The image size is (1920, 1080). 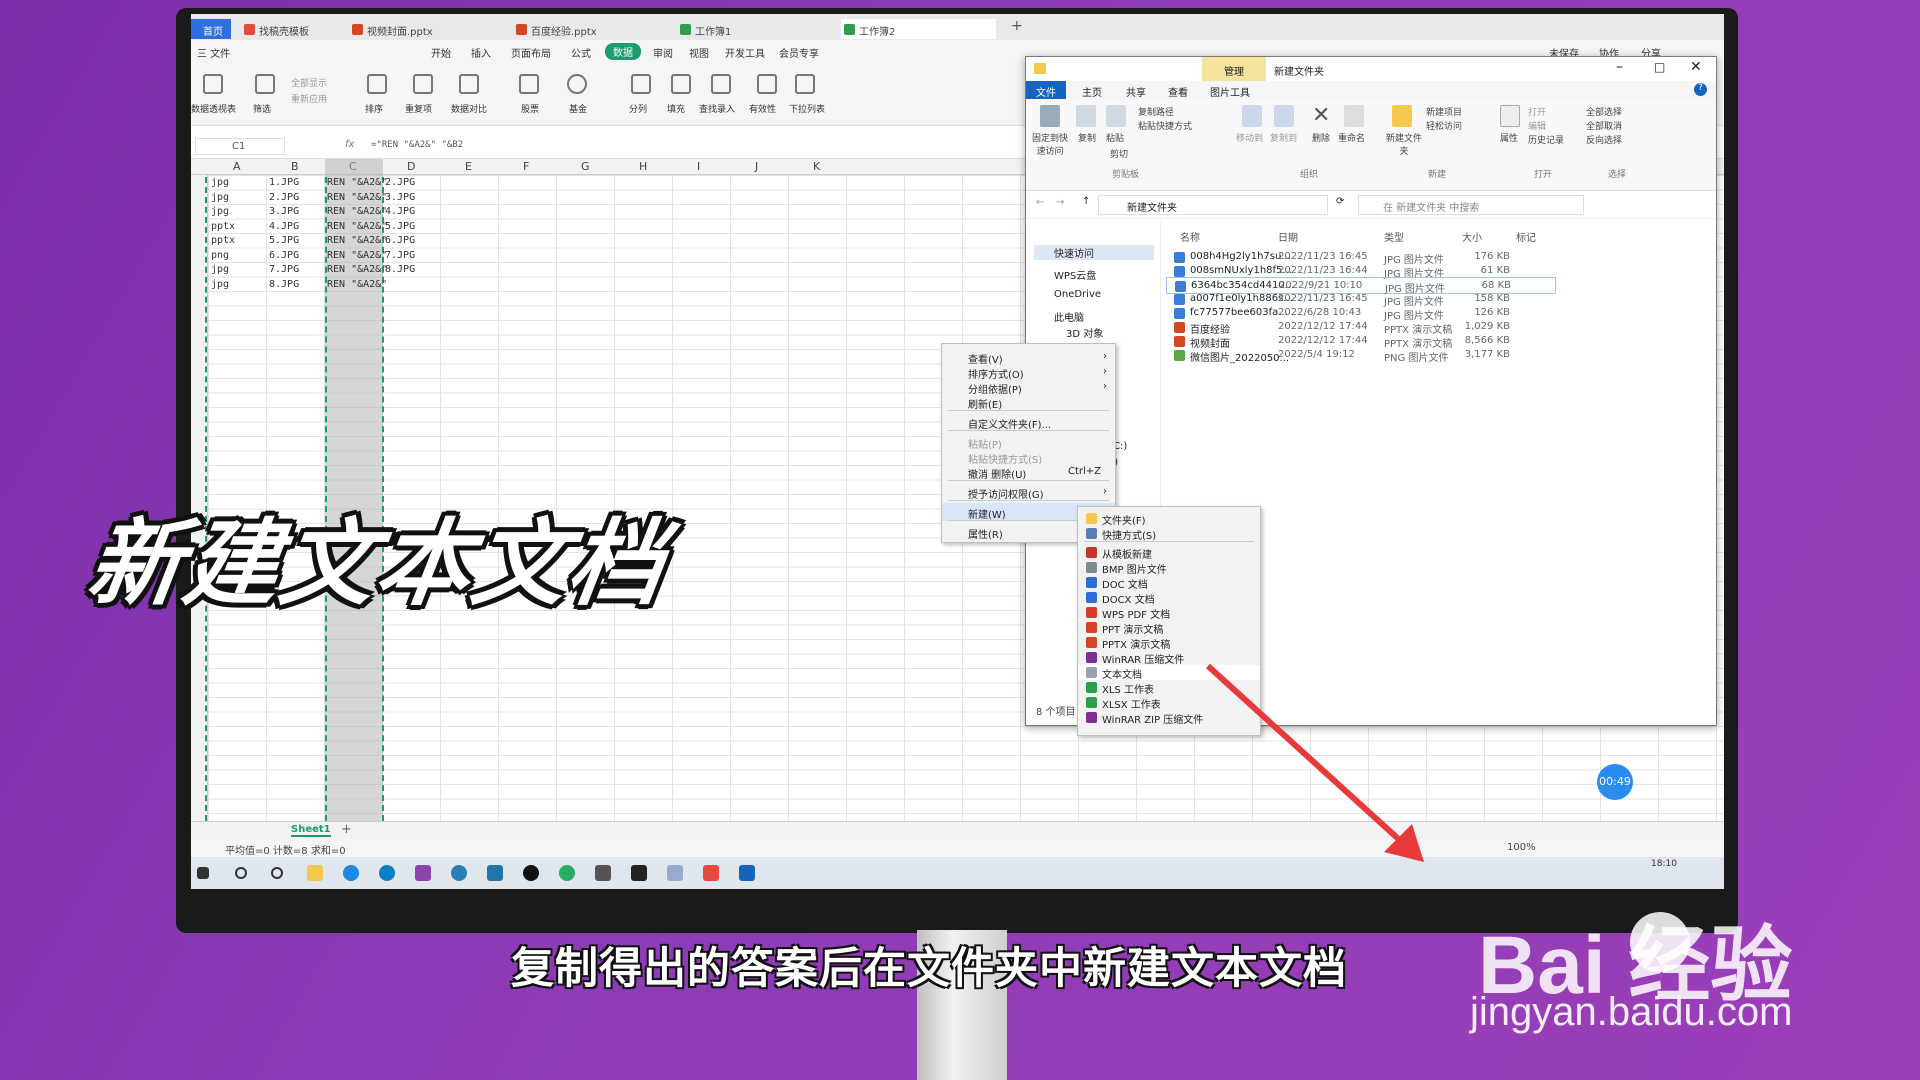 I want to click on paste-shortcut-button: 粘贴快捷方式, so click(x=1165, y=125).